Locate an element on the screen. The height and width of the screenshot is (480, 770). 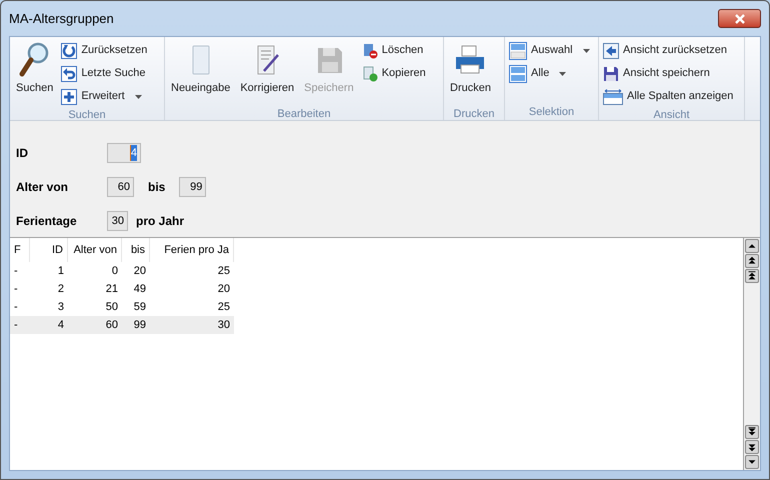
copy-icon is located at coordinates (370, 74).